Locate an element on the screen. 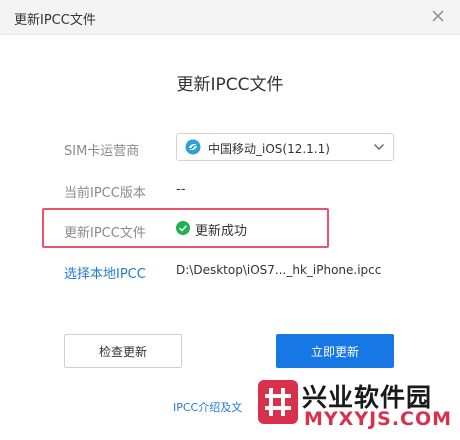  title-bar: 更新IPCC文件 is located at coordinates (230, 17).